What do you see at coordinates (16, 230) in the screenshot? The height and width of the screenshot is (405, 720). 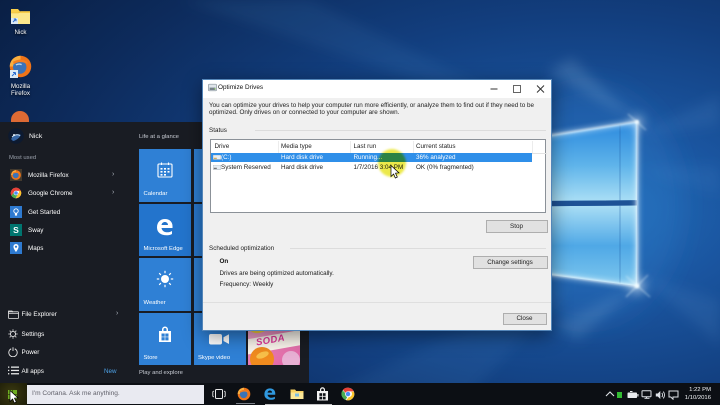 I see `svg-text: S` at bounding box center [16, 230].